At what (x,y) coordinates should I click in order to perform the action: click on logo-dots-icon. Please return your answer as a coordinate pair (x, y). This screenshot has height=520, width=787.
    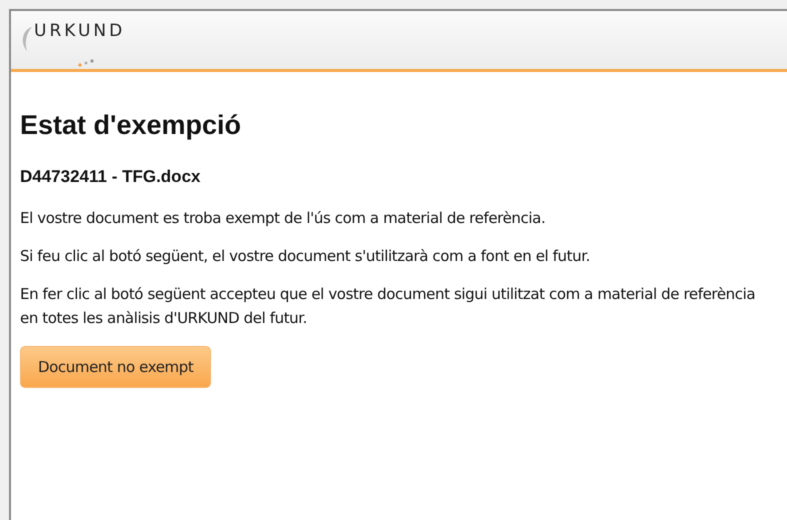
    Looking at the image, I should click on (86, 63).